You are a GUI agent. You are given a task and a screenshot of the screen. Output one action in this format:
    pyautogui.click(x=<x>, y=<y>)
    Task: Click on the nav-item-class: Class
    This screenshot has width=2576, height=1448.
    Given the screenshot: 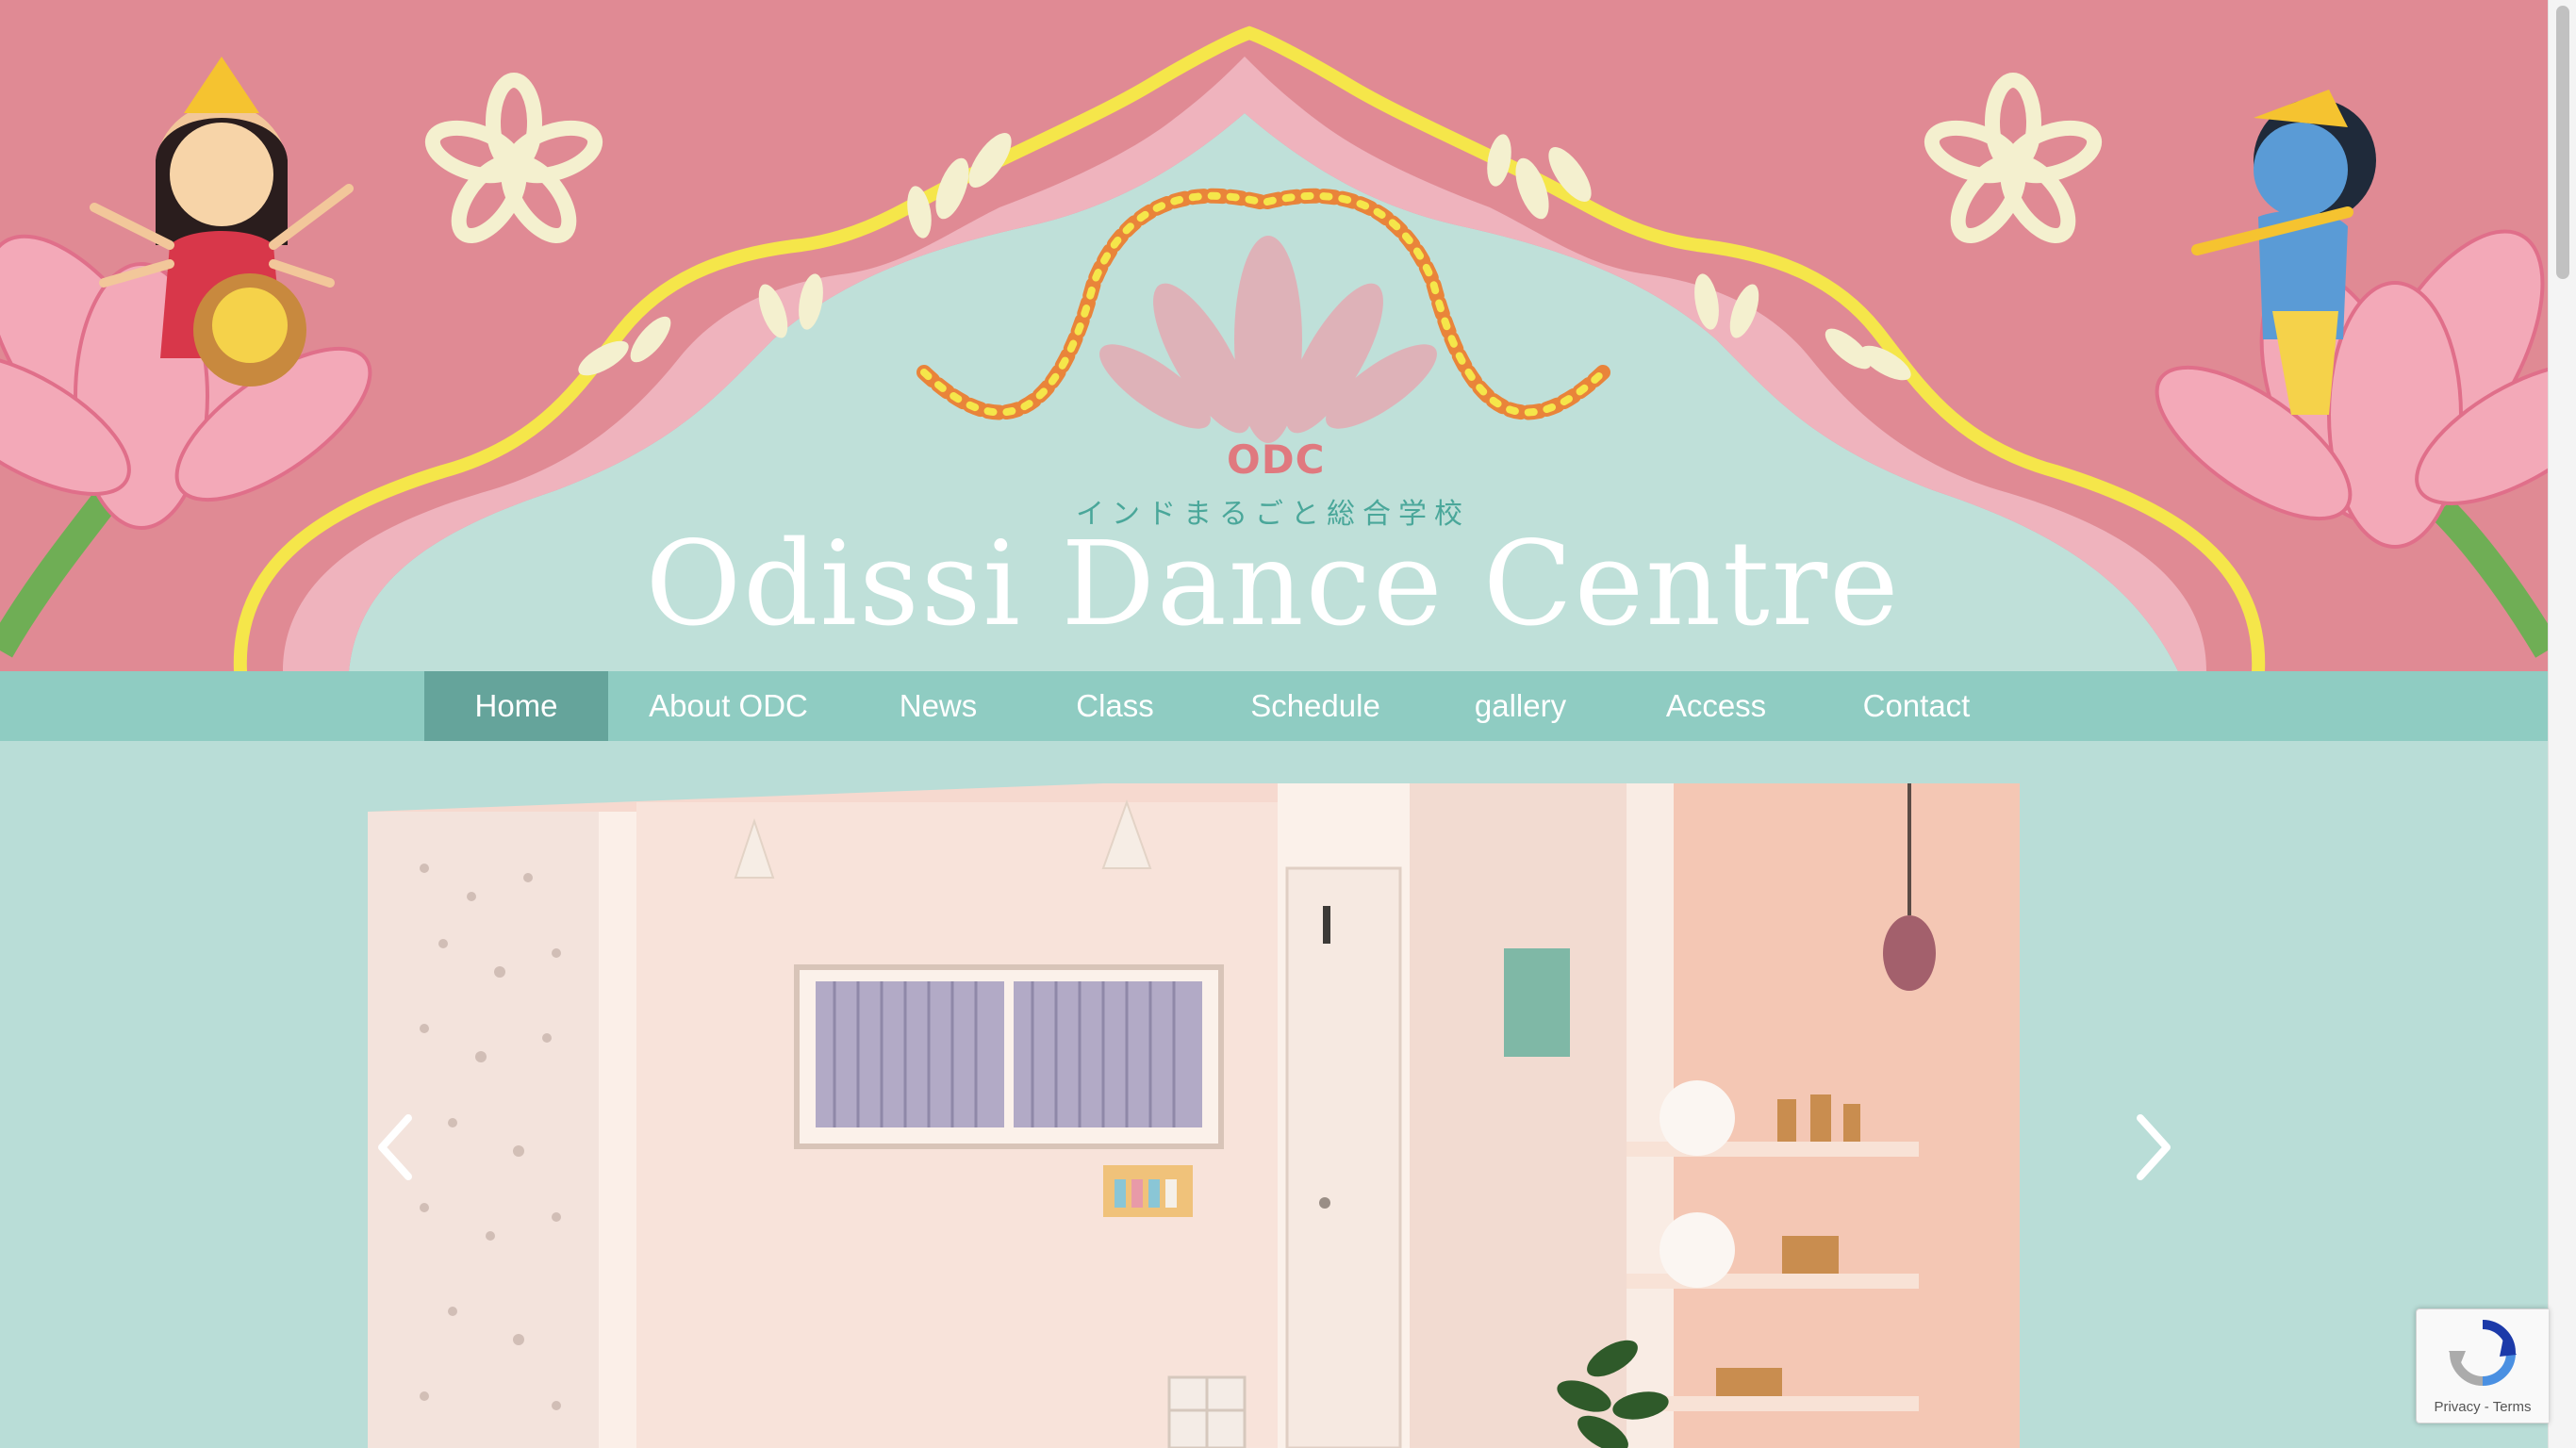 What is the action you would take?
    pyautogui.click(x=1114, y=706)
    